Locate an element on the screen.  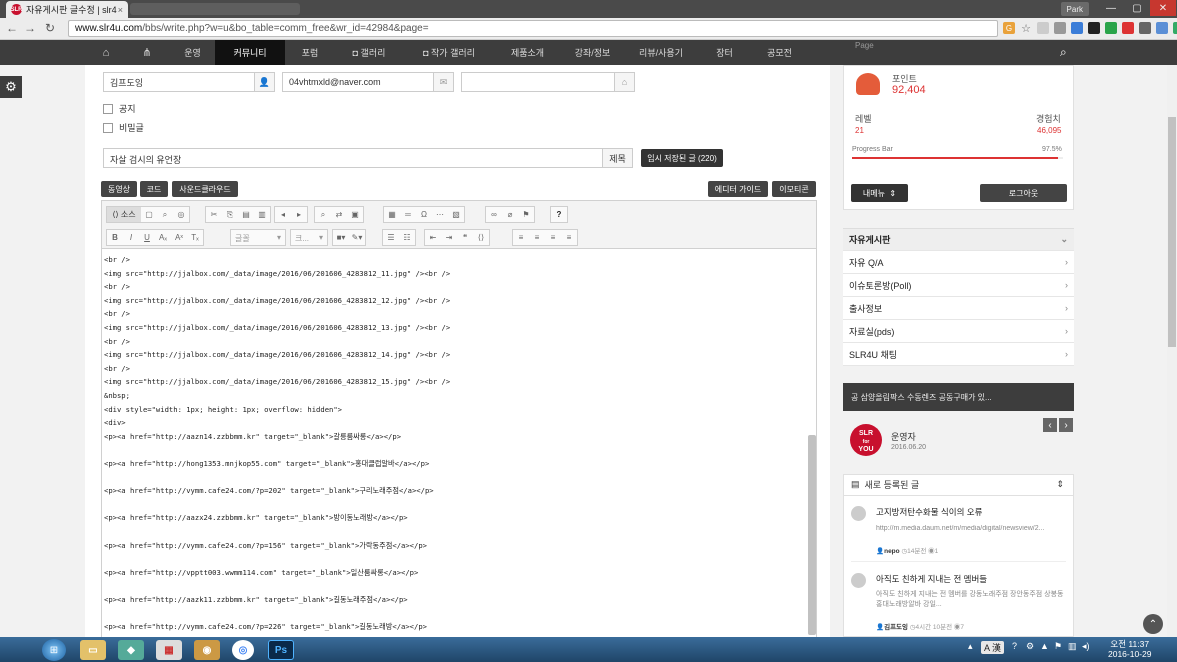
notice-checkbox: 공지 is located at coordinates (119, 108).